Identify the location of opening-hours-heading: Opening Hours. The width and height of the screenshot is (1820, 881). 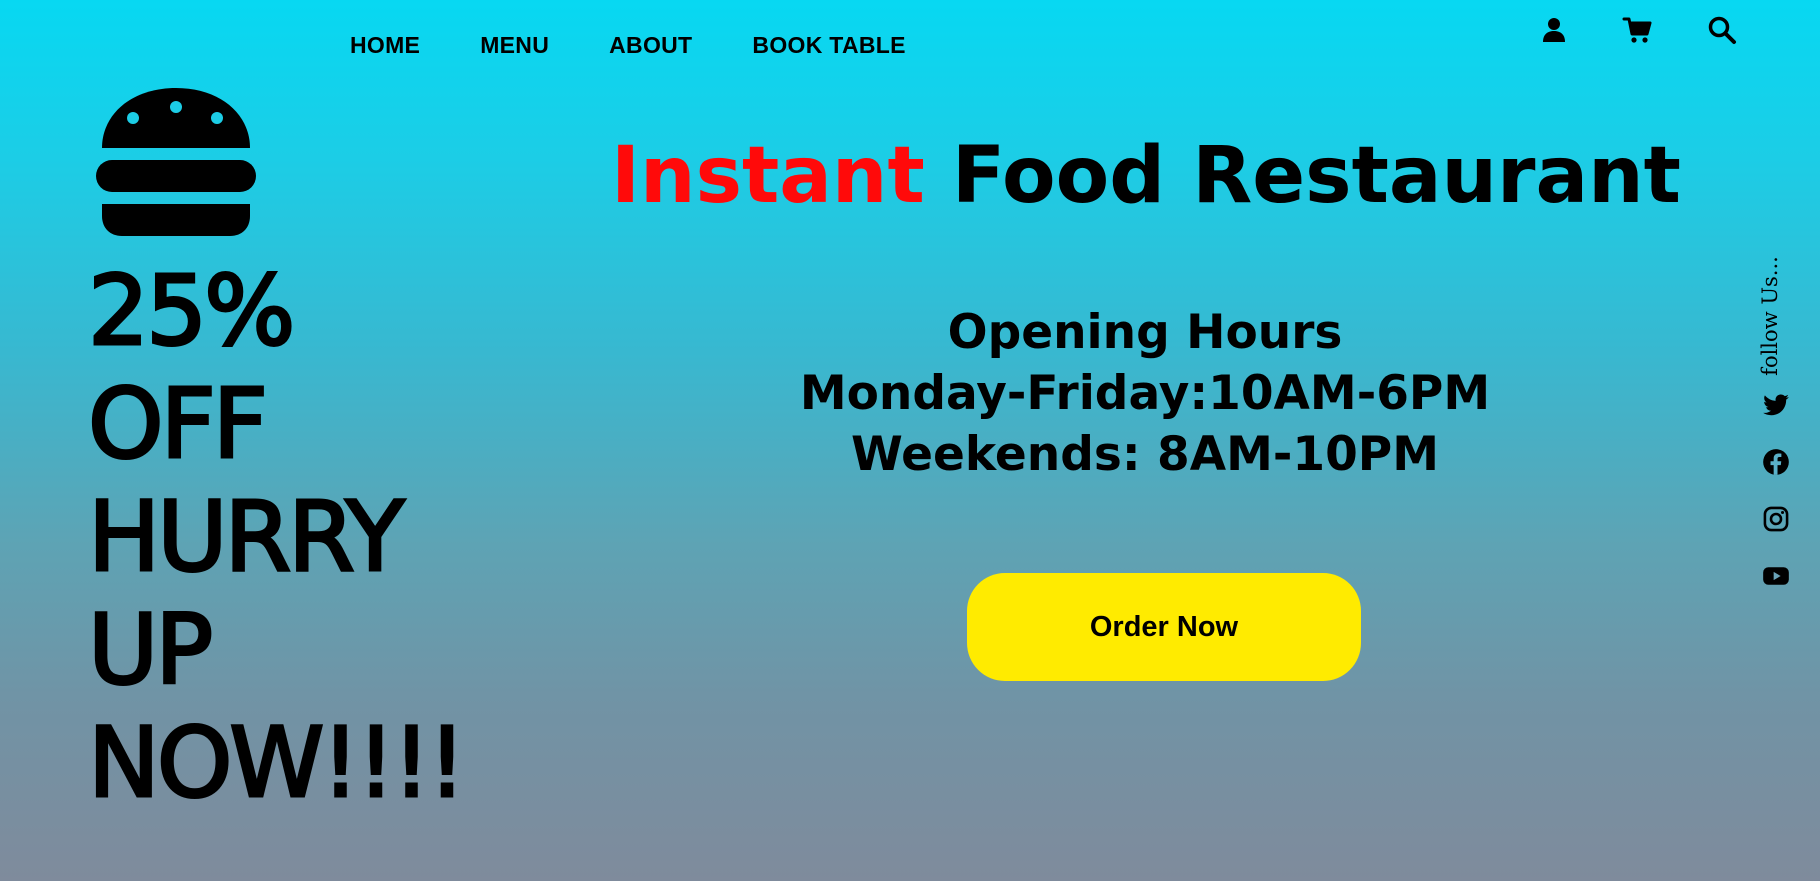
(1145, 332).